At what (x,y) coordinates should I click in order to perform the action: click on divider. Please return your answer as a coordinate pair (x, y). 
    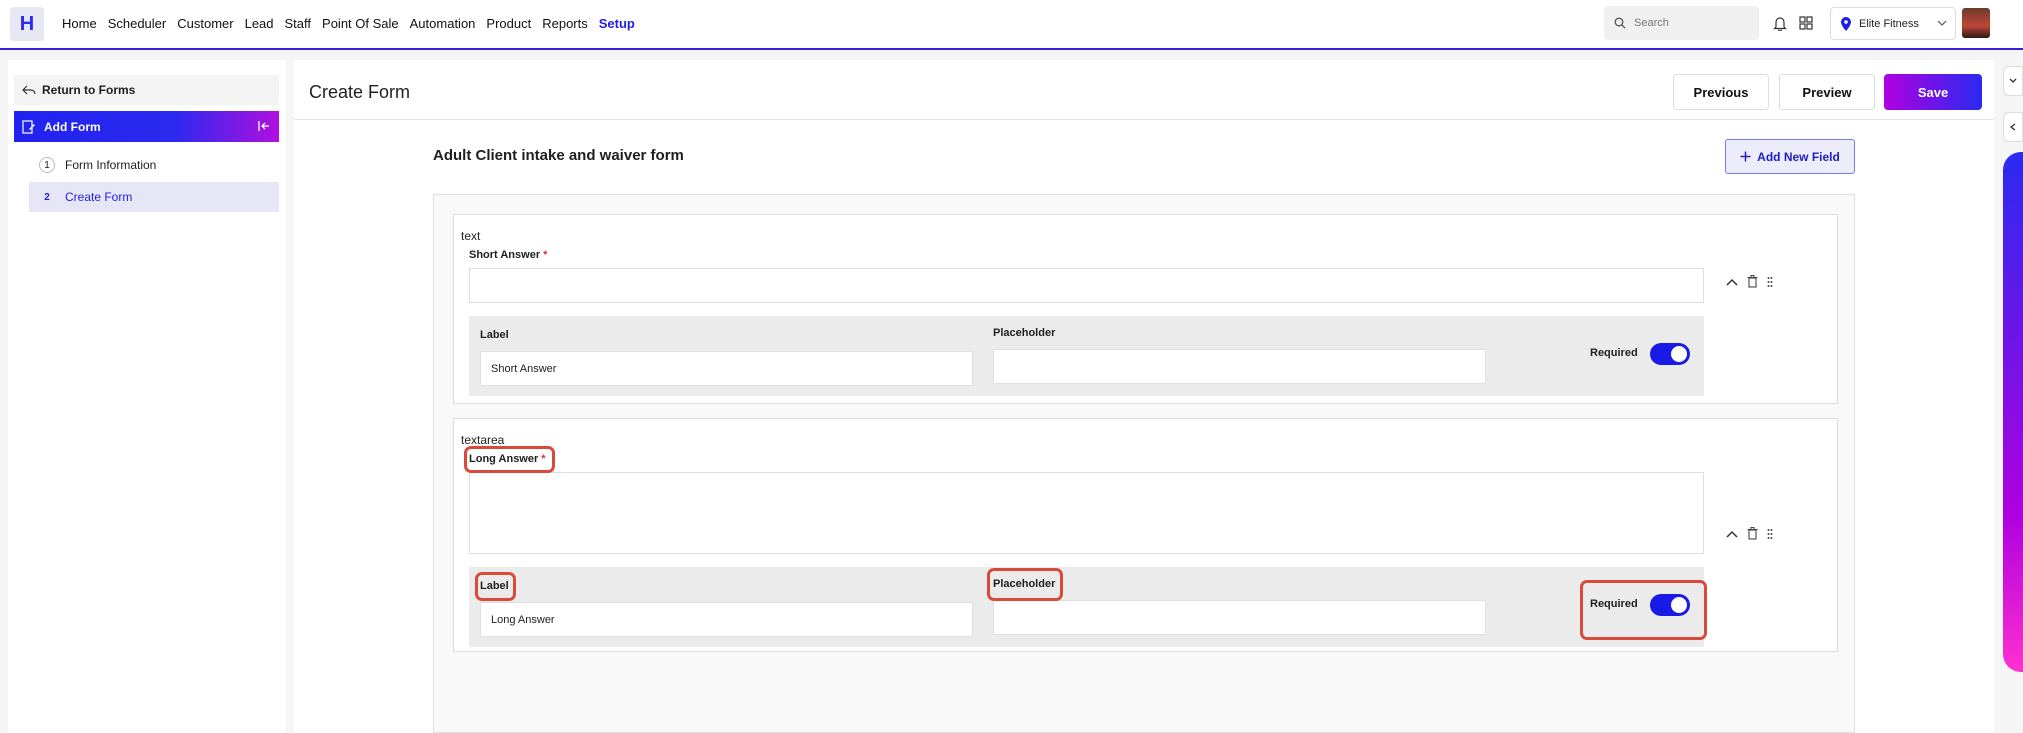
    Looking at the image, I should click on (1144, 119).